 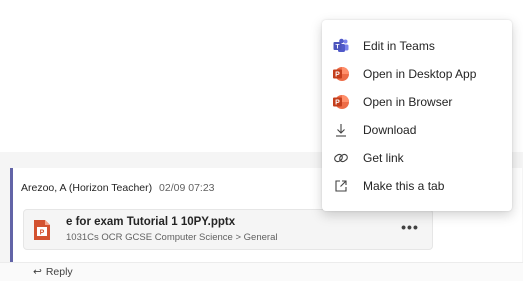 I want to click on menu-item-edit-in-teams: T Edit in Teams, so click(x=417, y=46).